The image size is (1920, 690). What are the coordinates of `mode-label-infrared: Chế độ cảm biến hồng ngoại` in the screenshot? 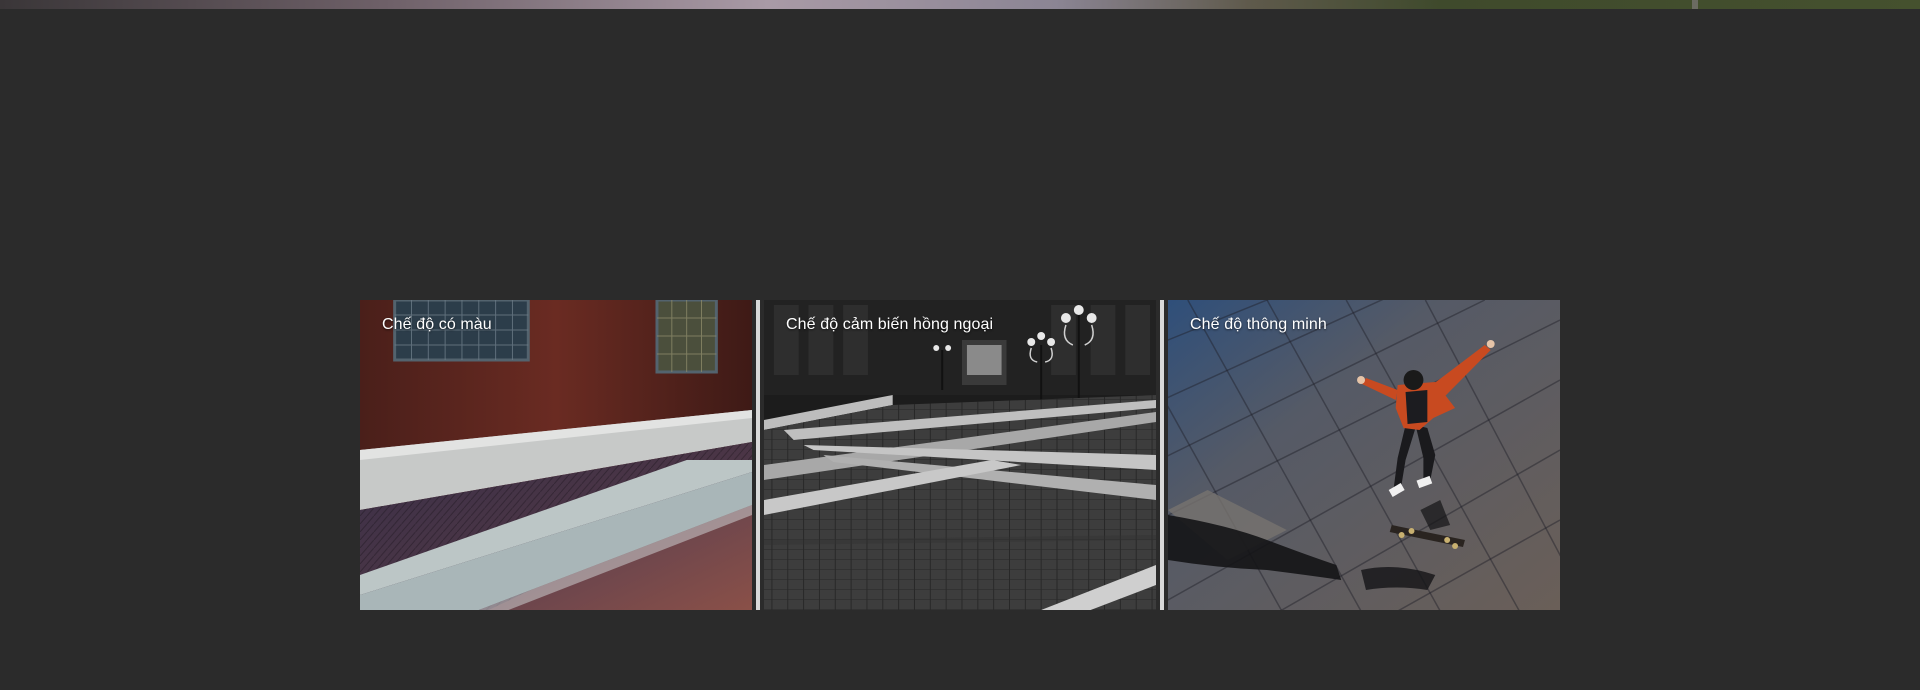 It's located at (890, 324).